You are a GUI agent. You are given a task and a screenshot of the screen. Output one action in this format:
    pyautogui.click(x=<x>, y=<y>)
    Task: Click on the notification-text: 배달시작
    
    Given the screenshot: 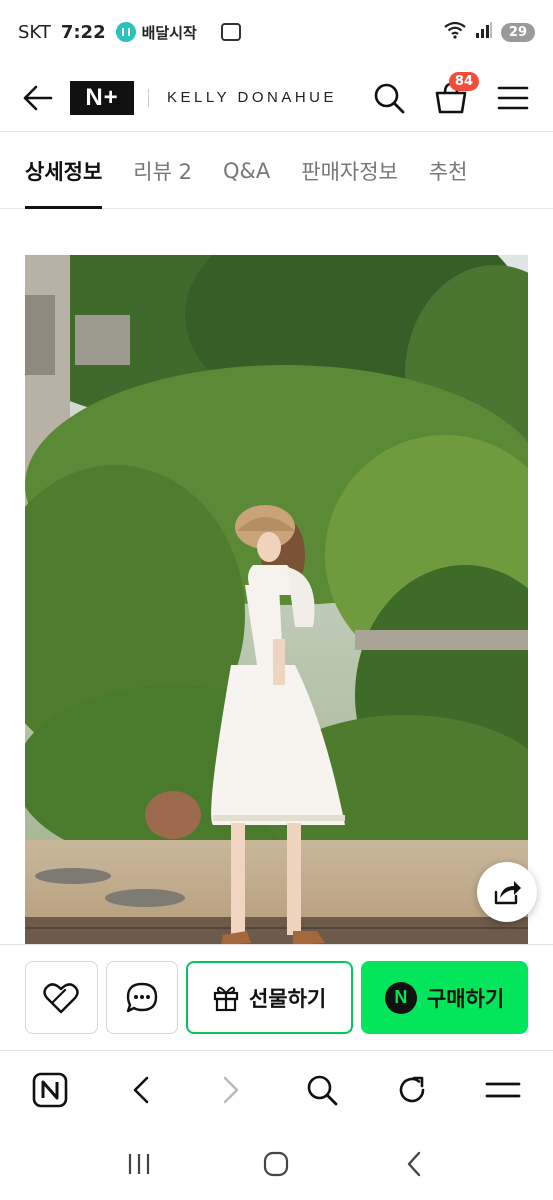 What is the action you would take?
    pyautogui.click(x=169, y=32)
    